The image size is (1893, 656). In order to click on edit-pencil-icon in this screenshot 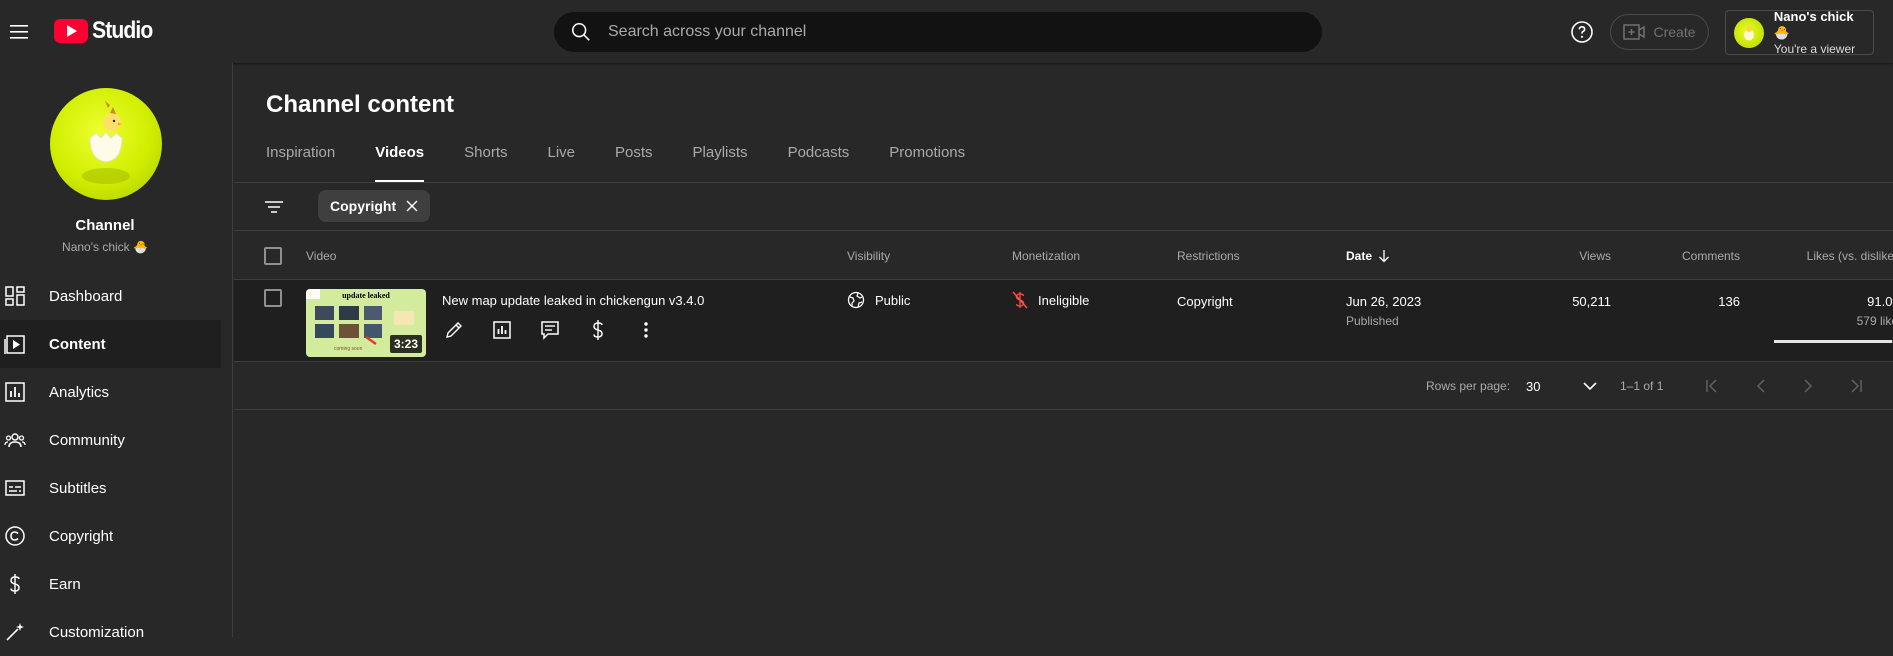, I will do `click(454, 330)`.